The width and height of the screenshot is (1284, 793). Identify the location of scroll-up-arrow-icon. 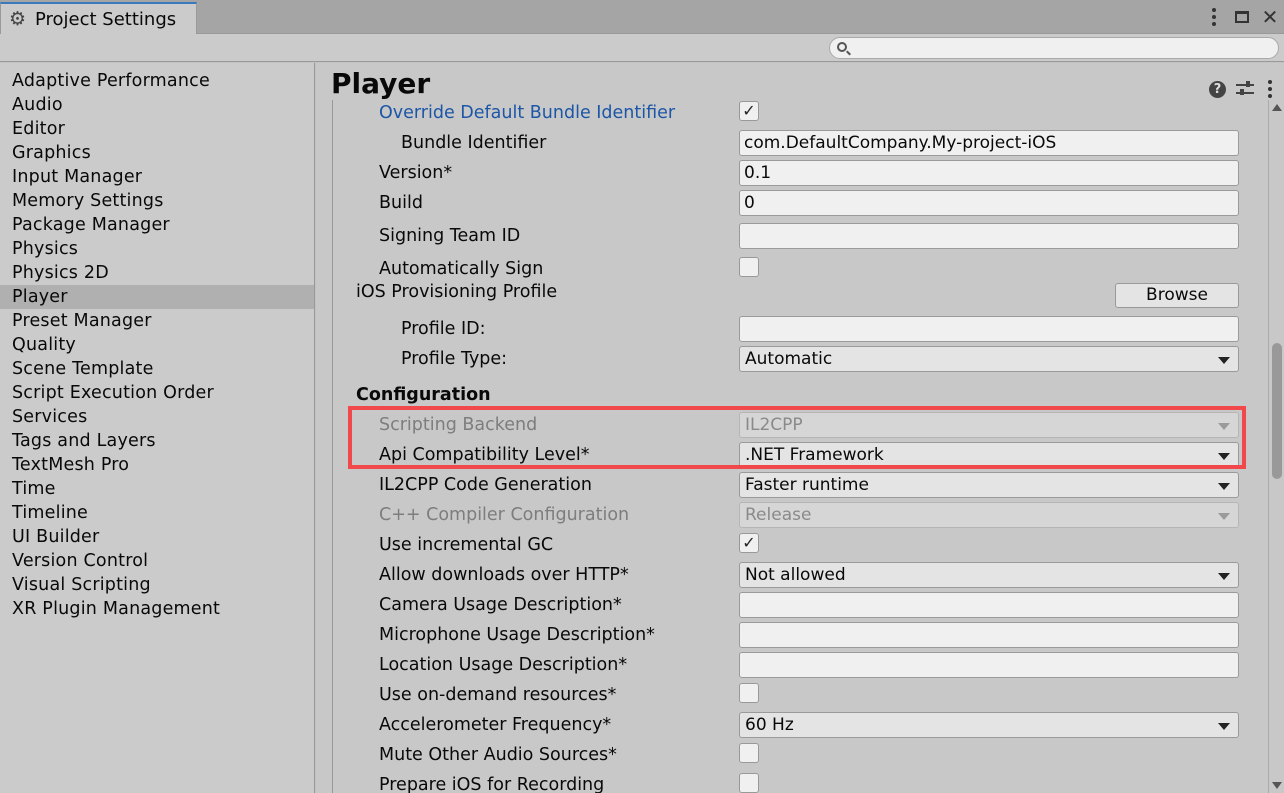
(1277, 107).